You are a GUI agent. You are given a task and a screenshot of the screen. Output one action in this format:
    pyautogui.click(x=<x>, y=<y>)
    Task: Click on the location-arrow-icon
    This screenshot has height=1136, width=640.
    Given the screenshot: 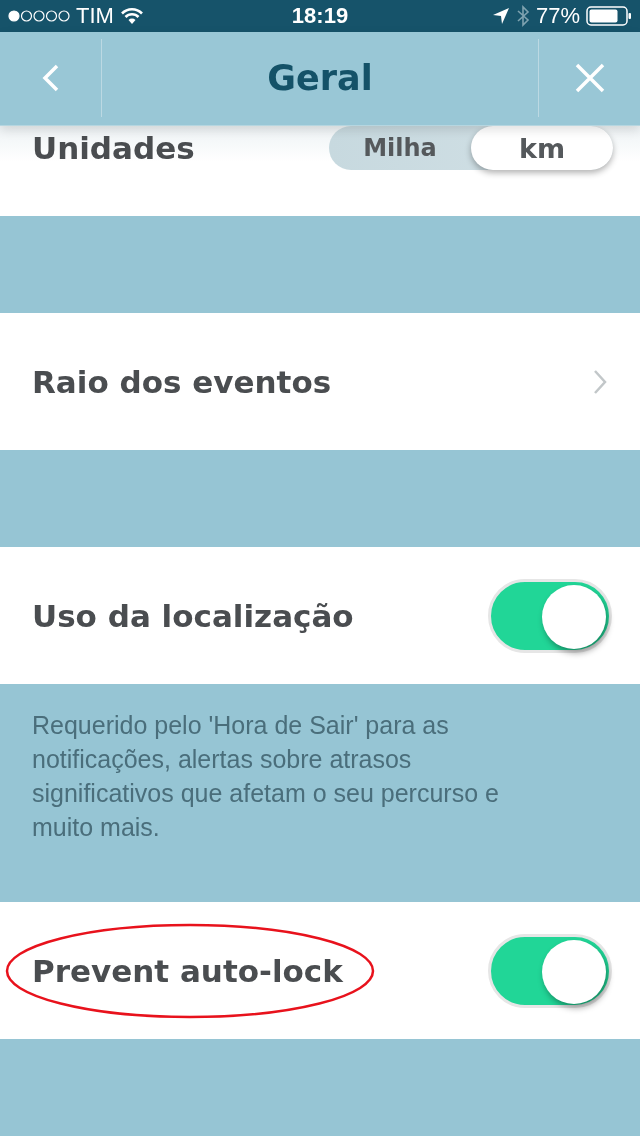 What is the action you would take?
    pyautogui.click(x=500, y=15)
    